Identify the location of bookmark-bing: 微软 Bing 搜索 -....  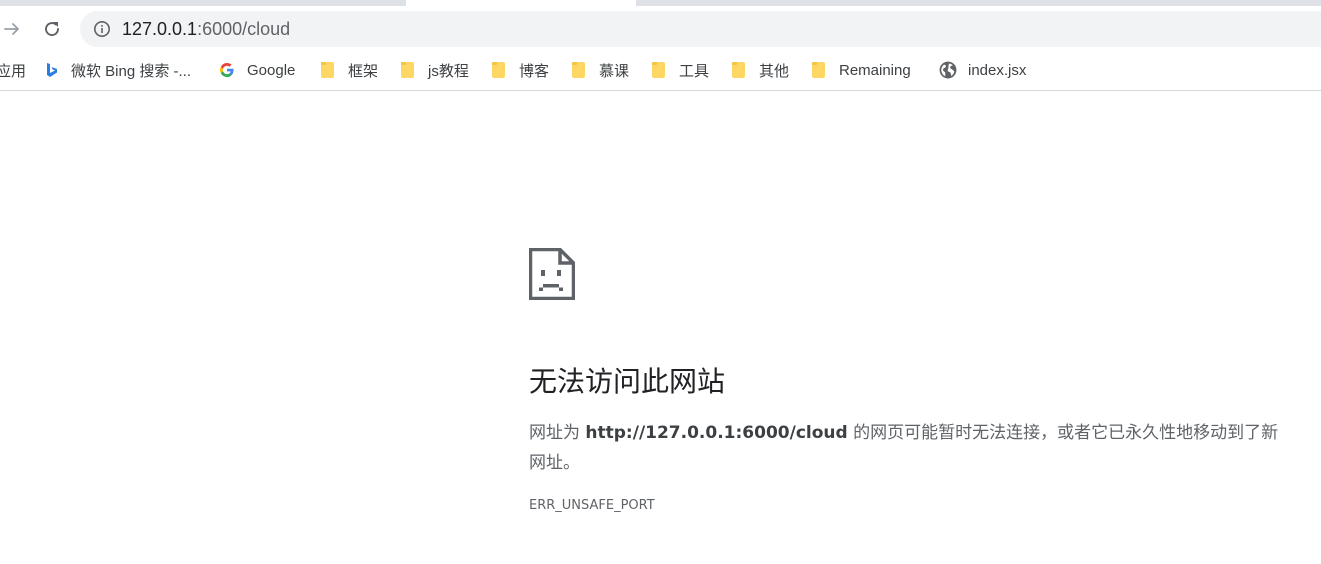
(117, 70).